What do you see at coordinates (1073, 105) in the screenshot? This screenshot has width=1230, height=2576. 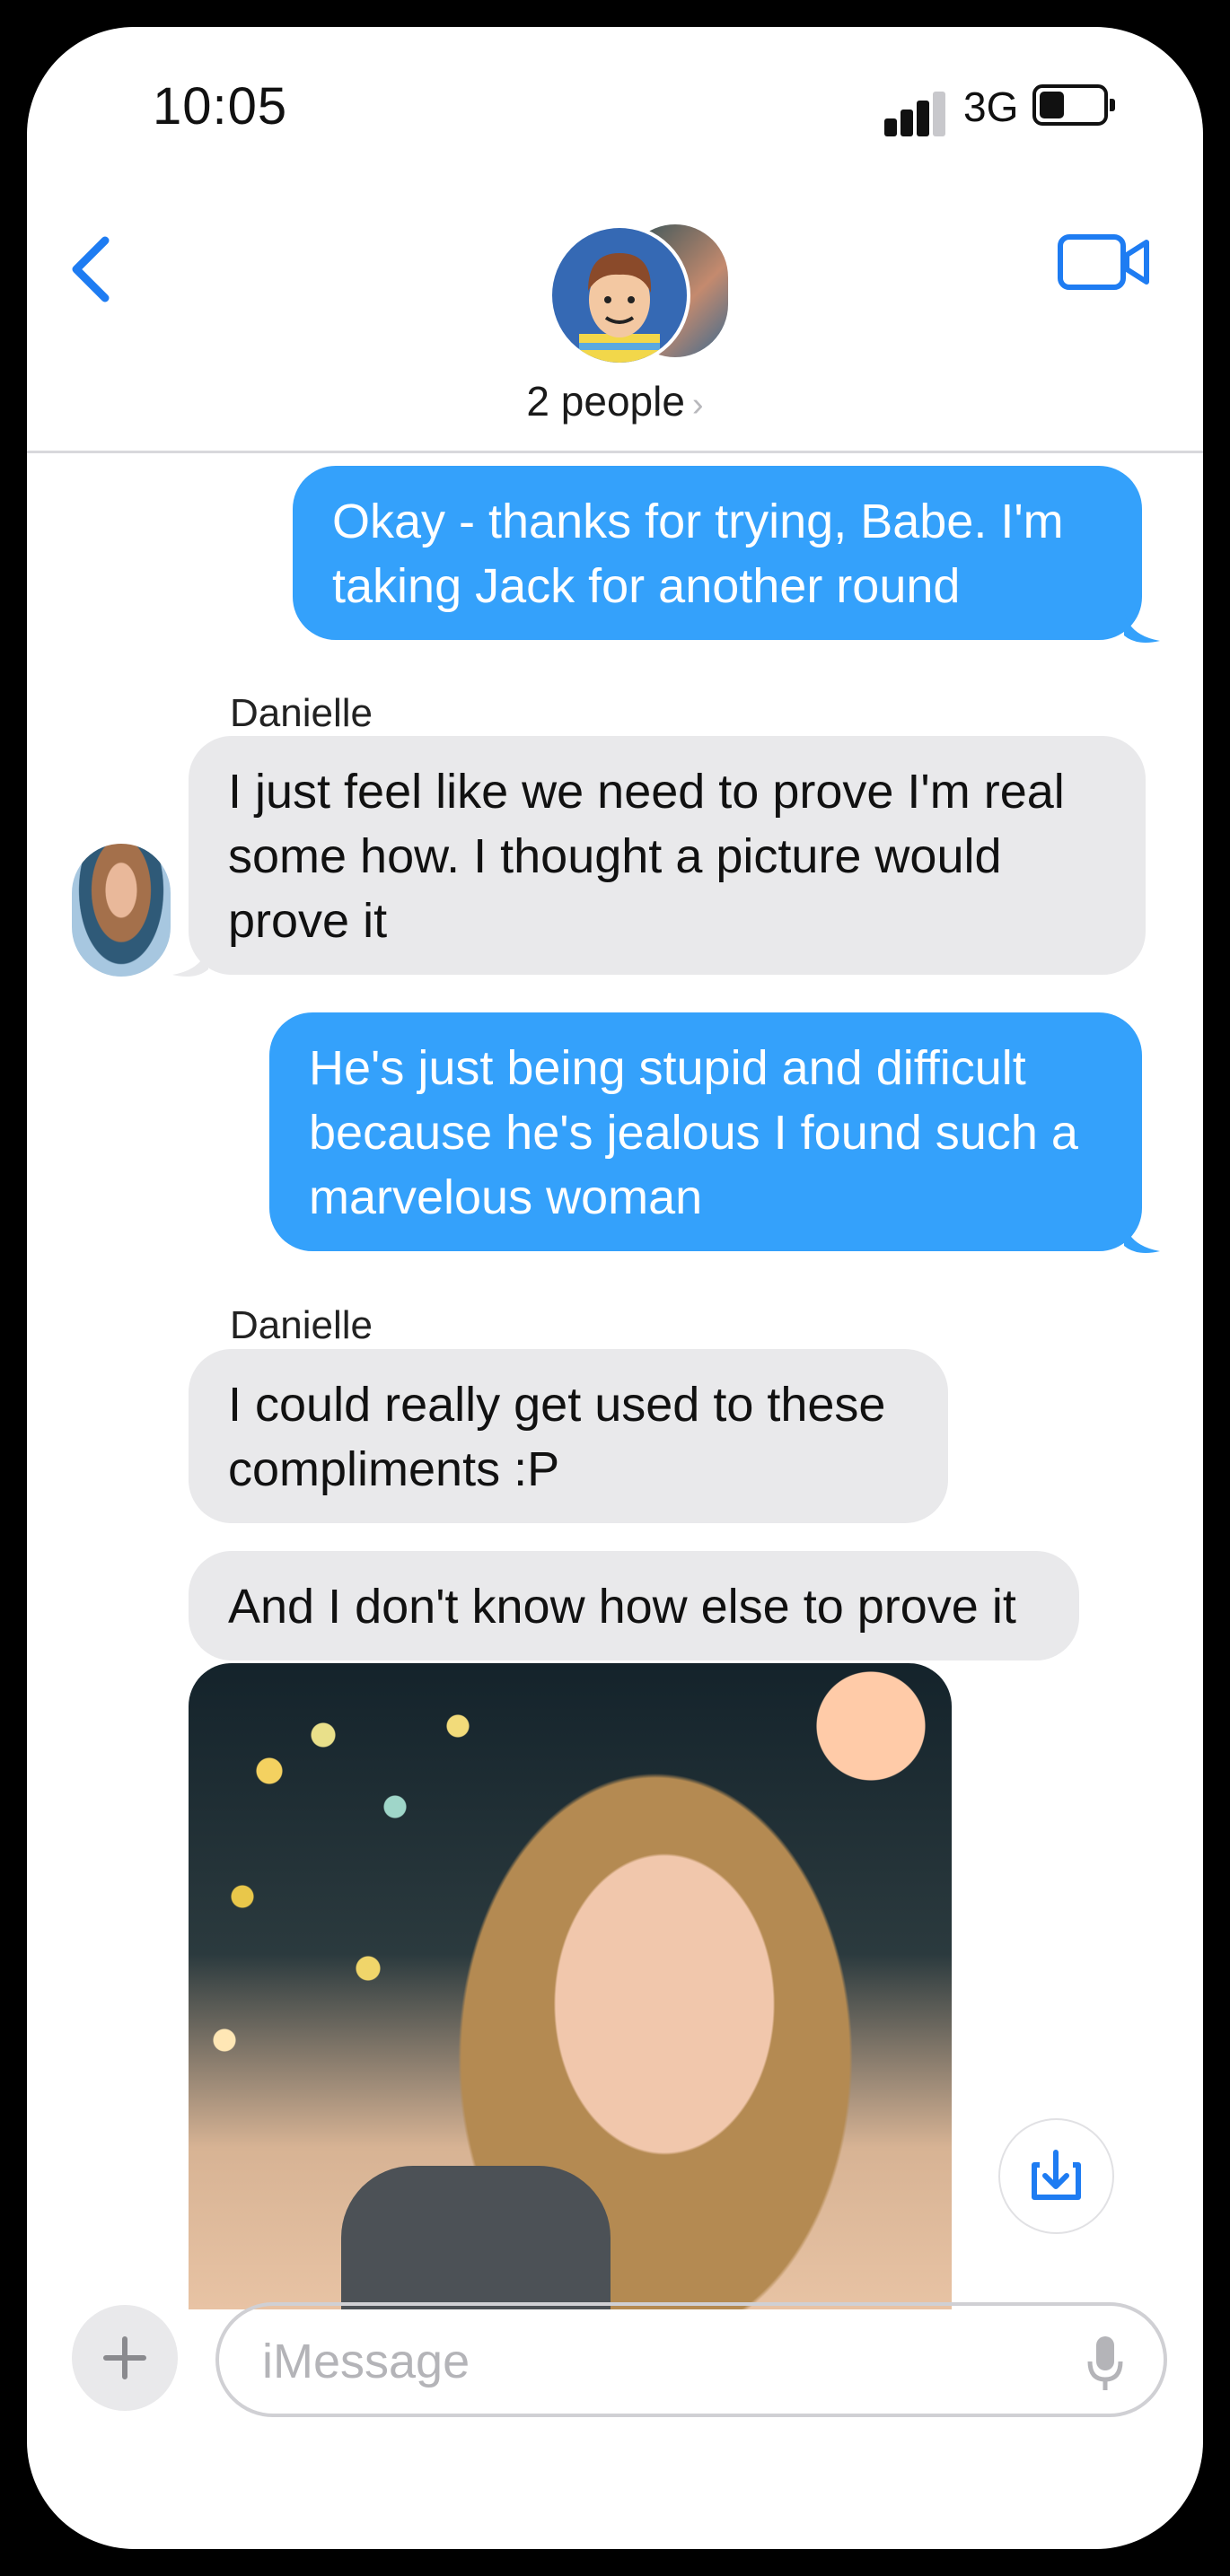 I see `battery-icon` at bounding box center [1073, 105].